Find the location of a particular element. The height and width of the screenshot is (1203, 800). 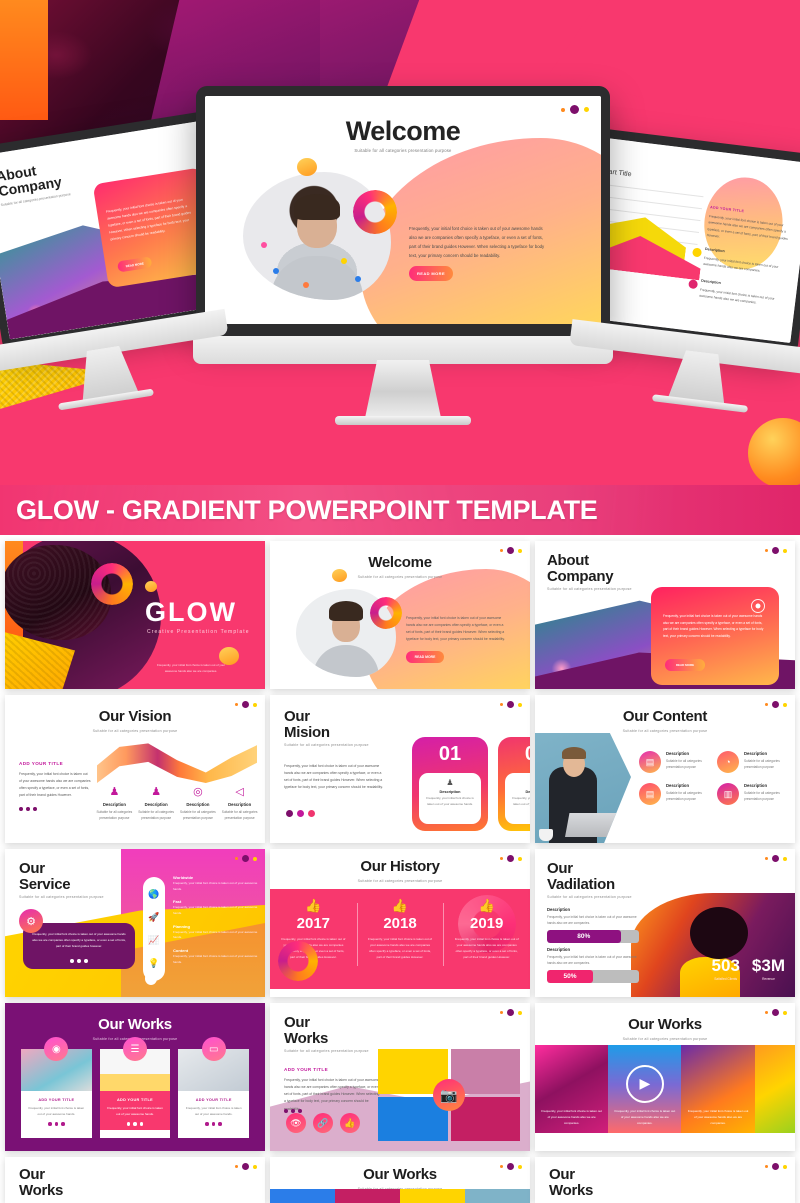

eye-icon: 👁 is located at coordinates (296, 1123).